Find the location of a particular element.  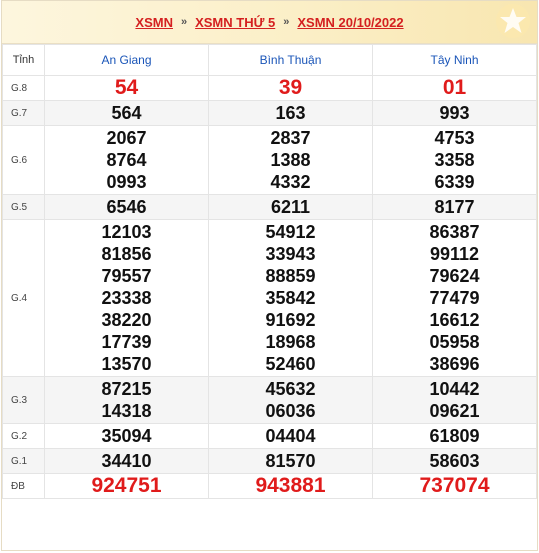

result-number: 8764 is located at coordinates (126, 160).